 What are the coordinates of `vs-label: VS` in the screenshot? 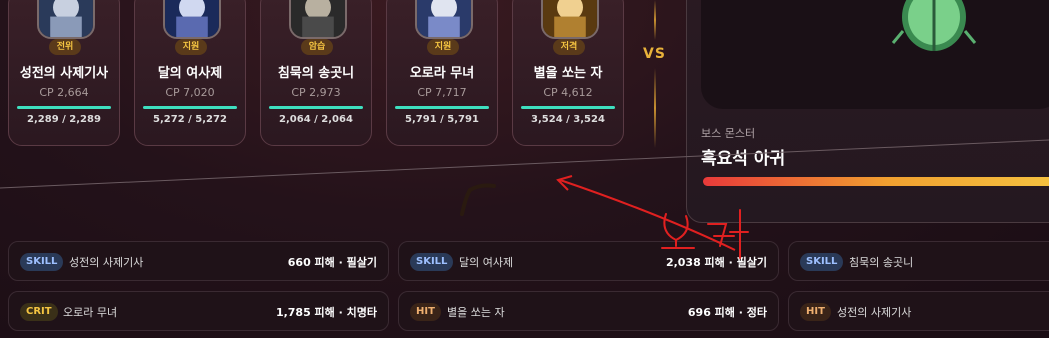 It's located at (654, 54).